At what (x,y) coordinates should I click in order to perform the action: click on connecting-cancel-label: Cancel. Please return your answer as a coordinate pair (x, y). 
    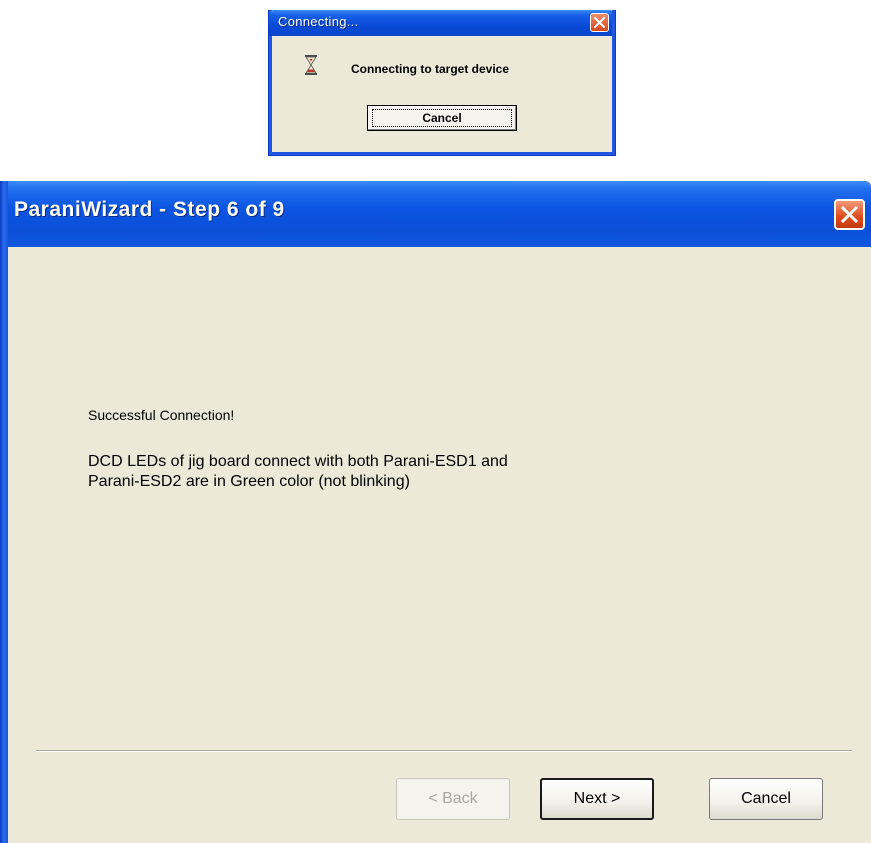
    Looking at the image, I should click on (442, 118).